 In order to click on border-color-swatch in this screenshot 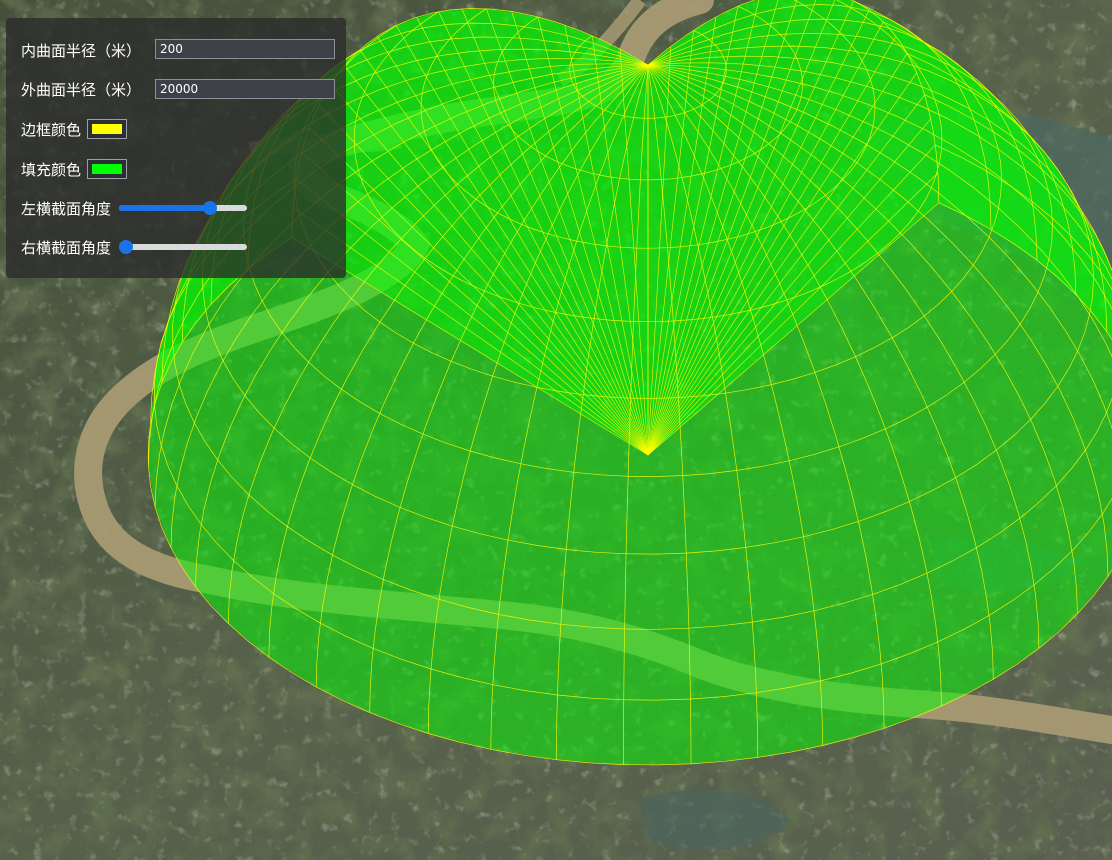, I will do `click(107, 129)`.